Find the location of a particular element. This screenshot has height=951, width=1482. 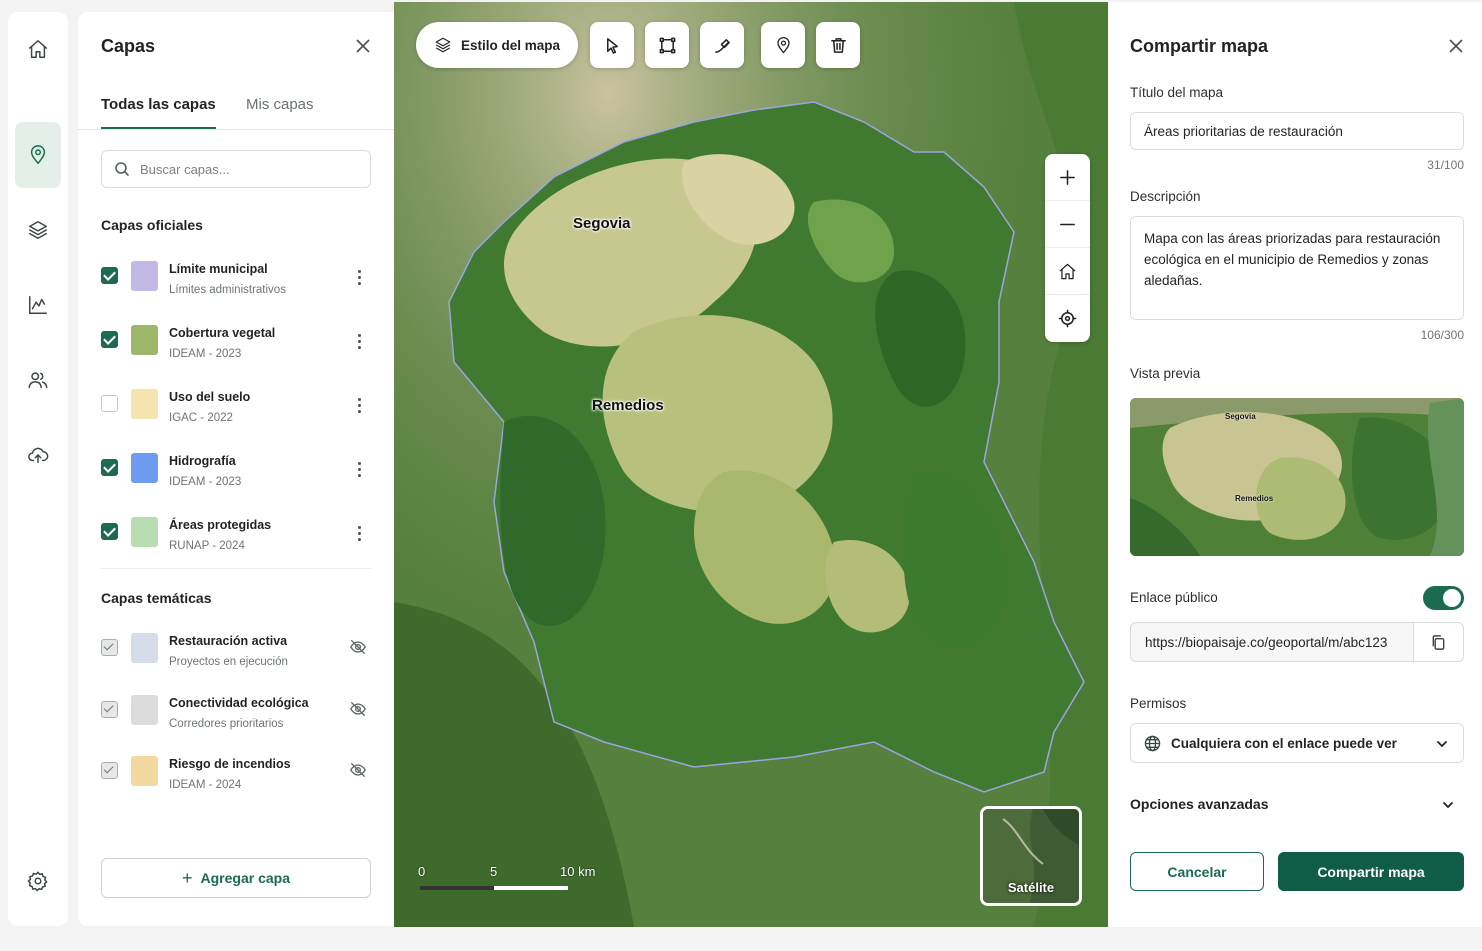

layer-row-protected-areas: Áreas protegidas RUNAP - 2024 is located at coordinates (236, 541).